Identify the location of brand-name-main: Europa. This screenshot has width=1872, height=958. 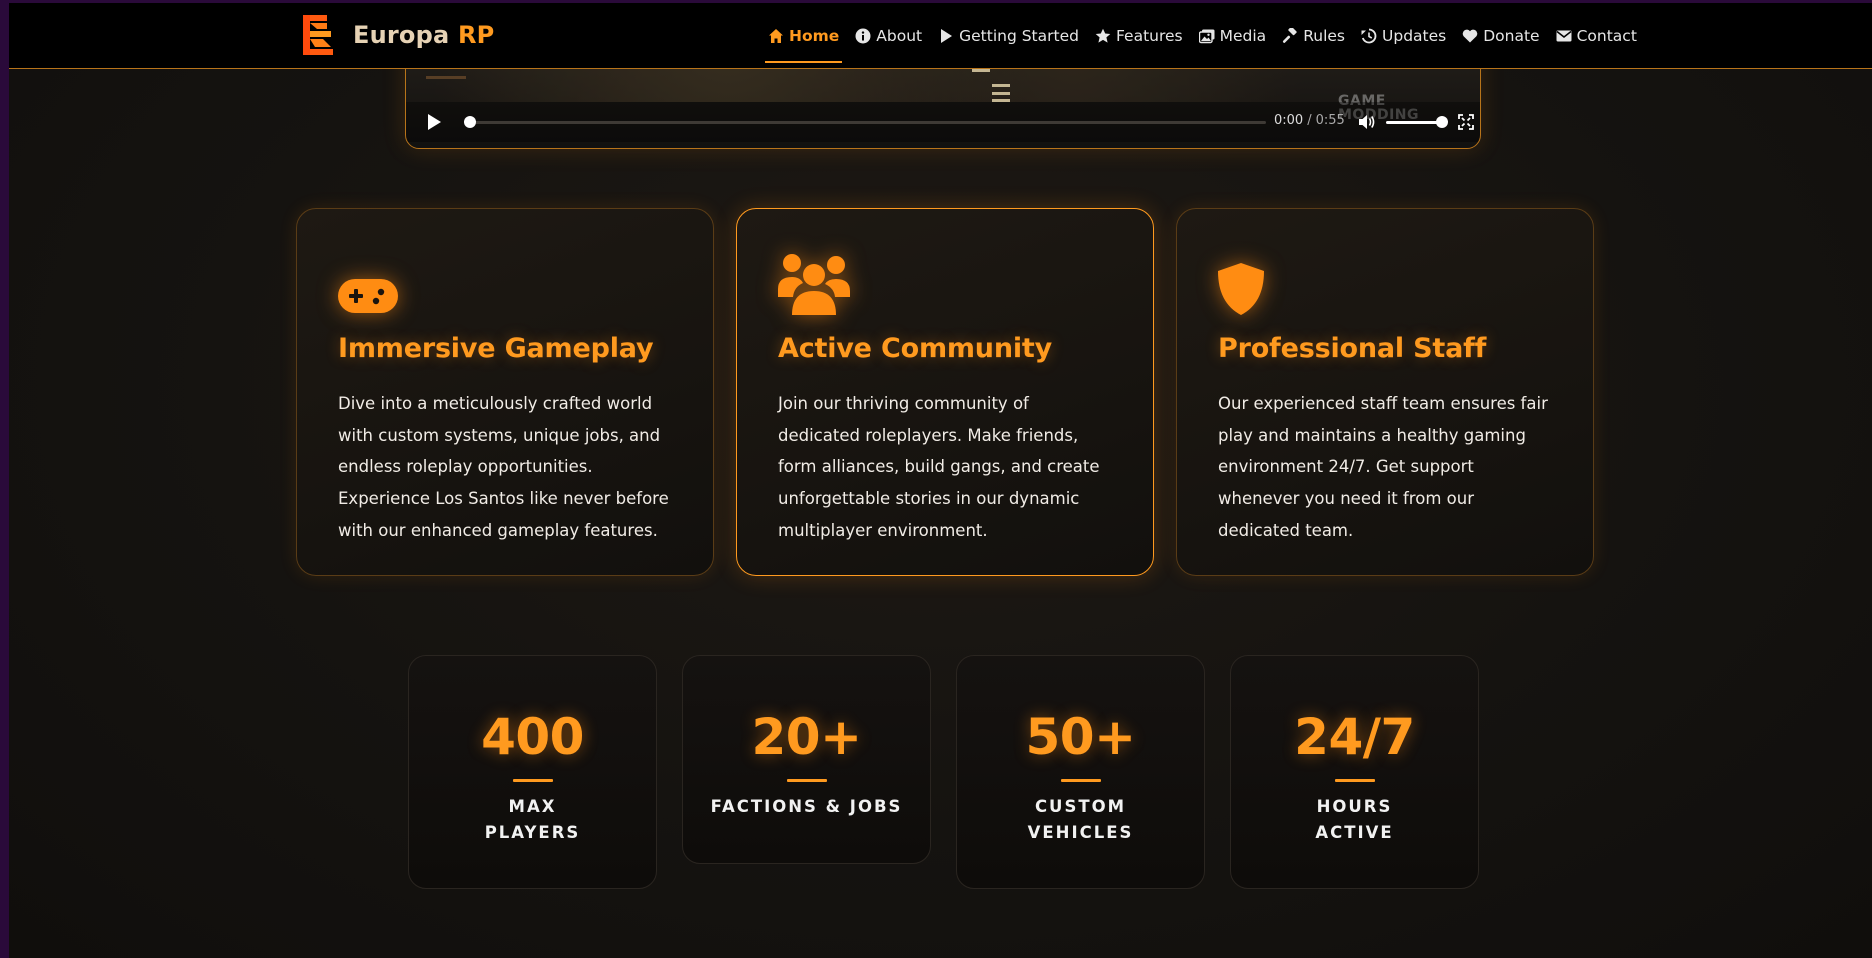
(401, 35).